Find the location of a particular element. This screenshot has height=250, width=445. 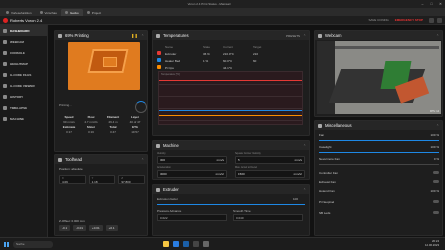

windows-taskbar: Suche 20:24 12.06.2023 is located at coordinates (222, 243).